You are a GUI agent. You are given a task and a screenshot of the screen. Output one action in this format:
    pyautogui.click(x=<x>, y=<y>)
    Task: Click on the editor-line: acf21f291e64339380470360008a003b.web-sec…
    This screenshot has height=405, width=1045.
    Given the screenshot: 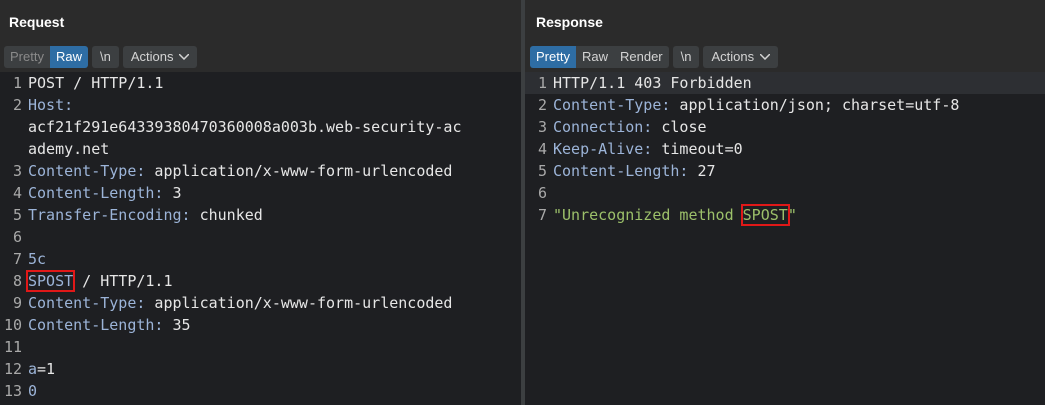 What is the action you would take?
    pyautogui.click(x=260, y=127)
    